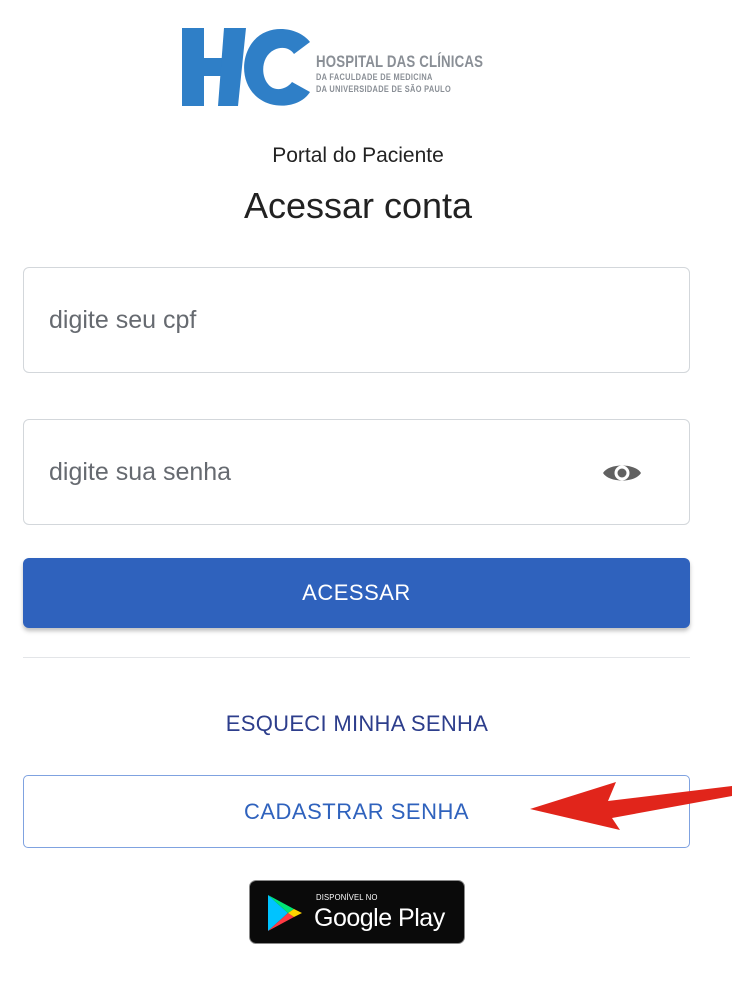 This screenshot has height=995, width=732. I want to click on divider, so click(356, 657).